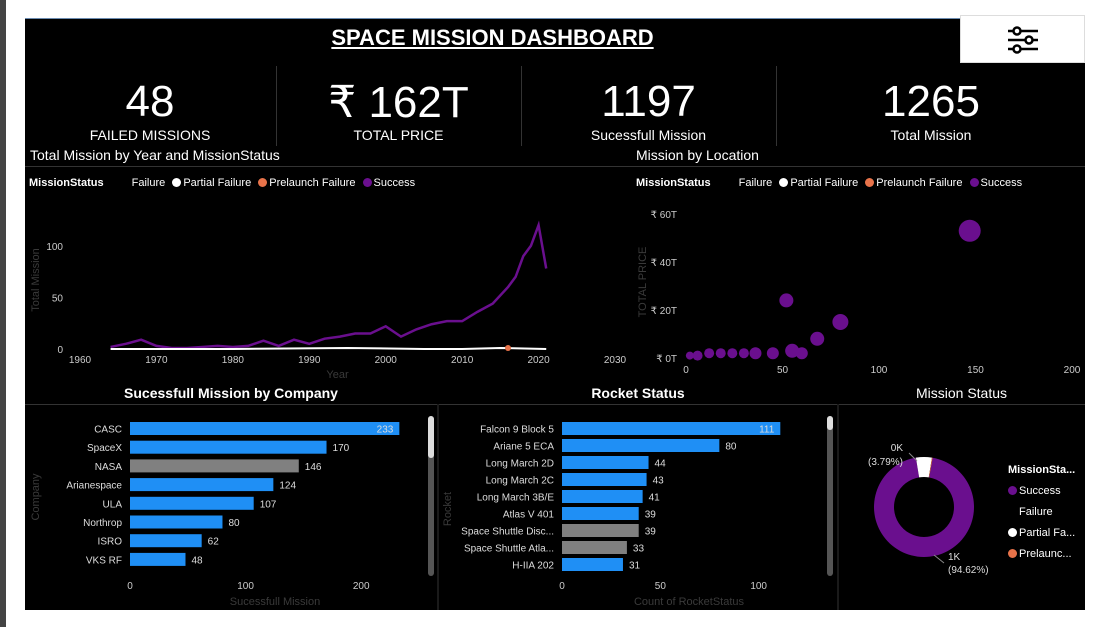  I want to click on x-tick-label: 1970, so click(156, 360).